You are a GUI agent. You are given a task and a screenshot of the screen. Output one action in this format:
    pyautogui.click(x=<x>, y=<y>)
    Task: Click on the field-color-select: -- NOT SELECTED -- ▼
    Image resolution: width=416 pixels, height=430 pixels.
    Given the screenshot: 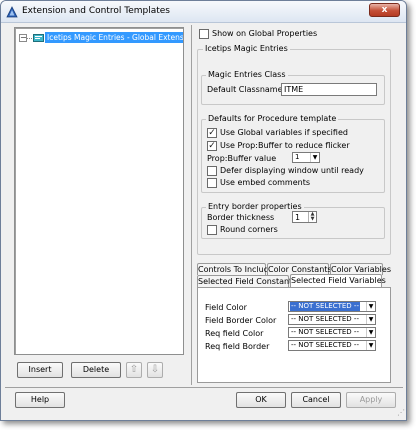 What is the action you would take?
    pyautogui.click(x=332, y=306)
    